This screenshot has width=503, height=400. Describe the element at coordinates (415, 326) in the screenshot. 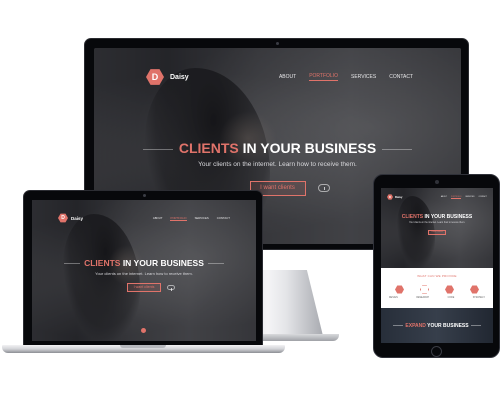

I see `expand-accent: EXPAND` at that location.